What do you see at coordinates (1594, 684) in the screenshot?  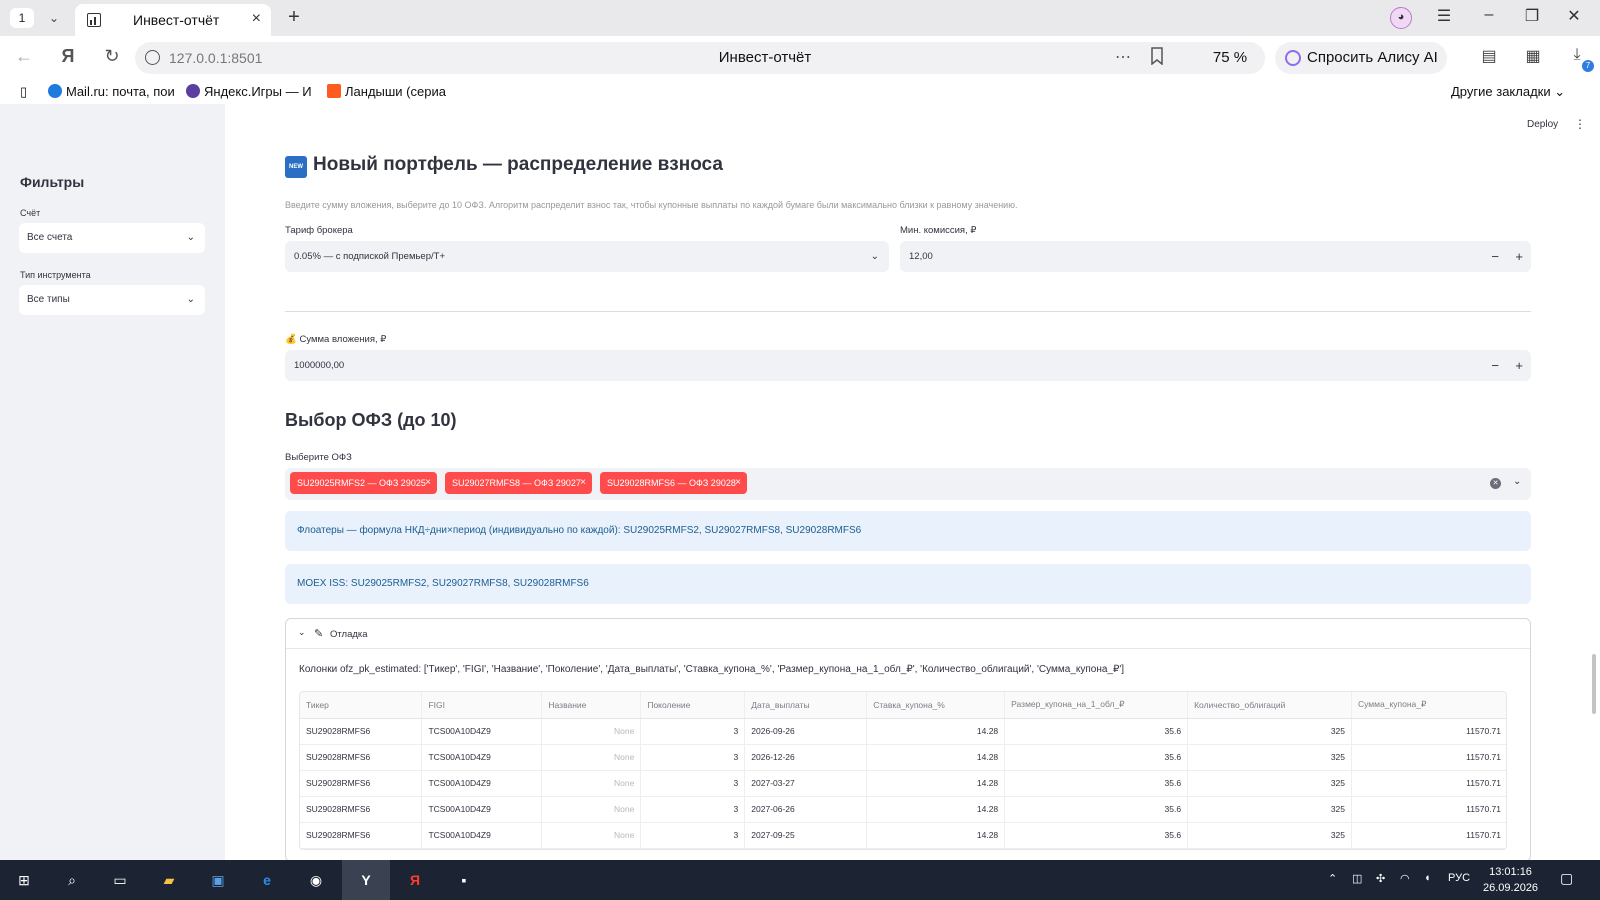 I see `page-scrollbar` at bounding box center [1594, 684].